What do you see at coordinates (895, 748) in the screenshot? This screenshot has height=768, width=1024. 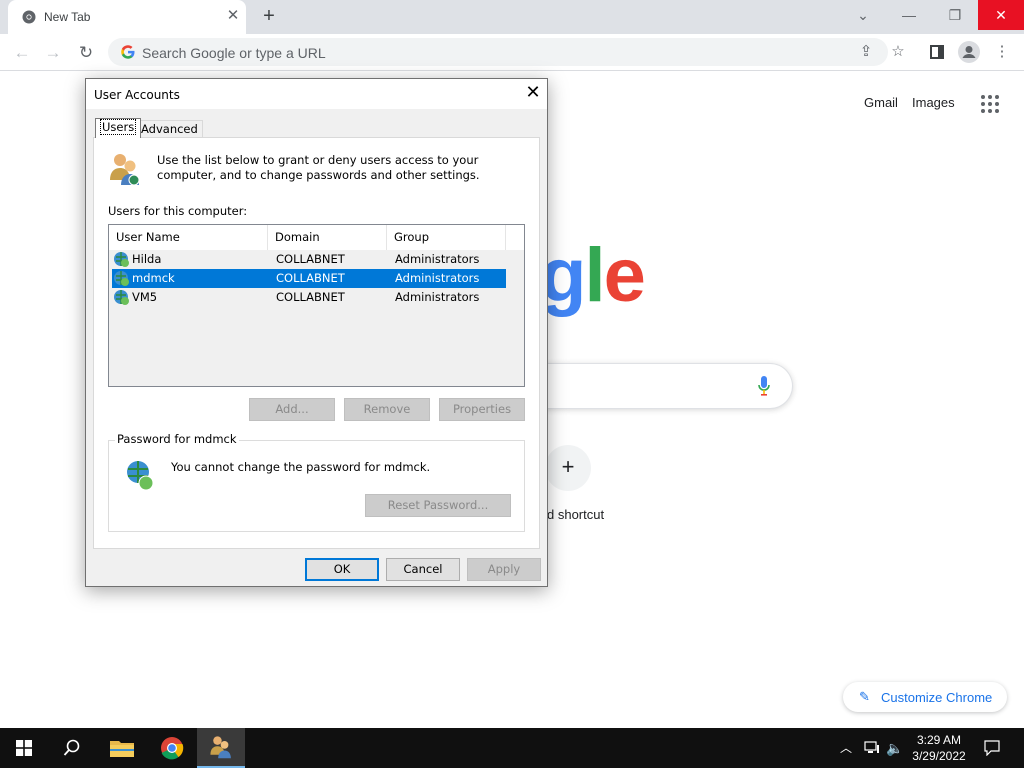 I see `volume-icon: 🔈` at bounding box center [895, 748].